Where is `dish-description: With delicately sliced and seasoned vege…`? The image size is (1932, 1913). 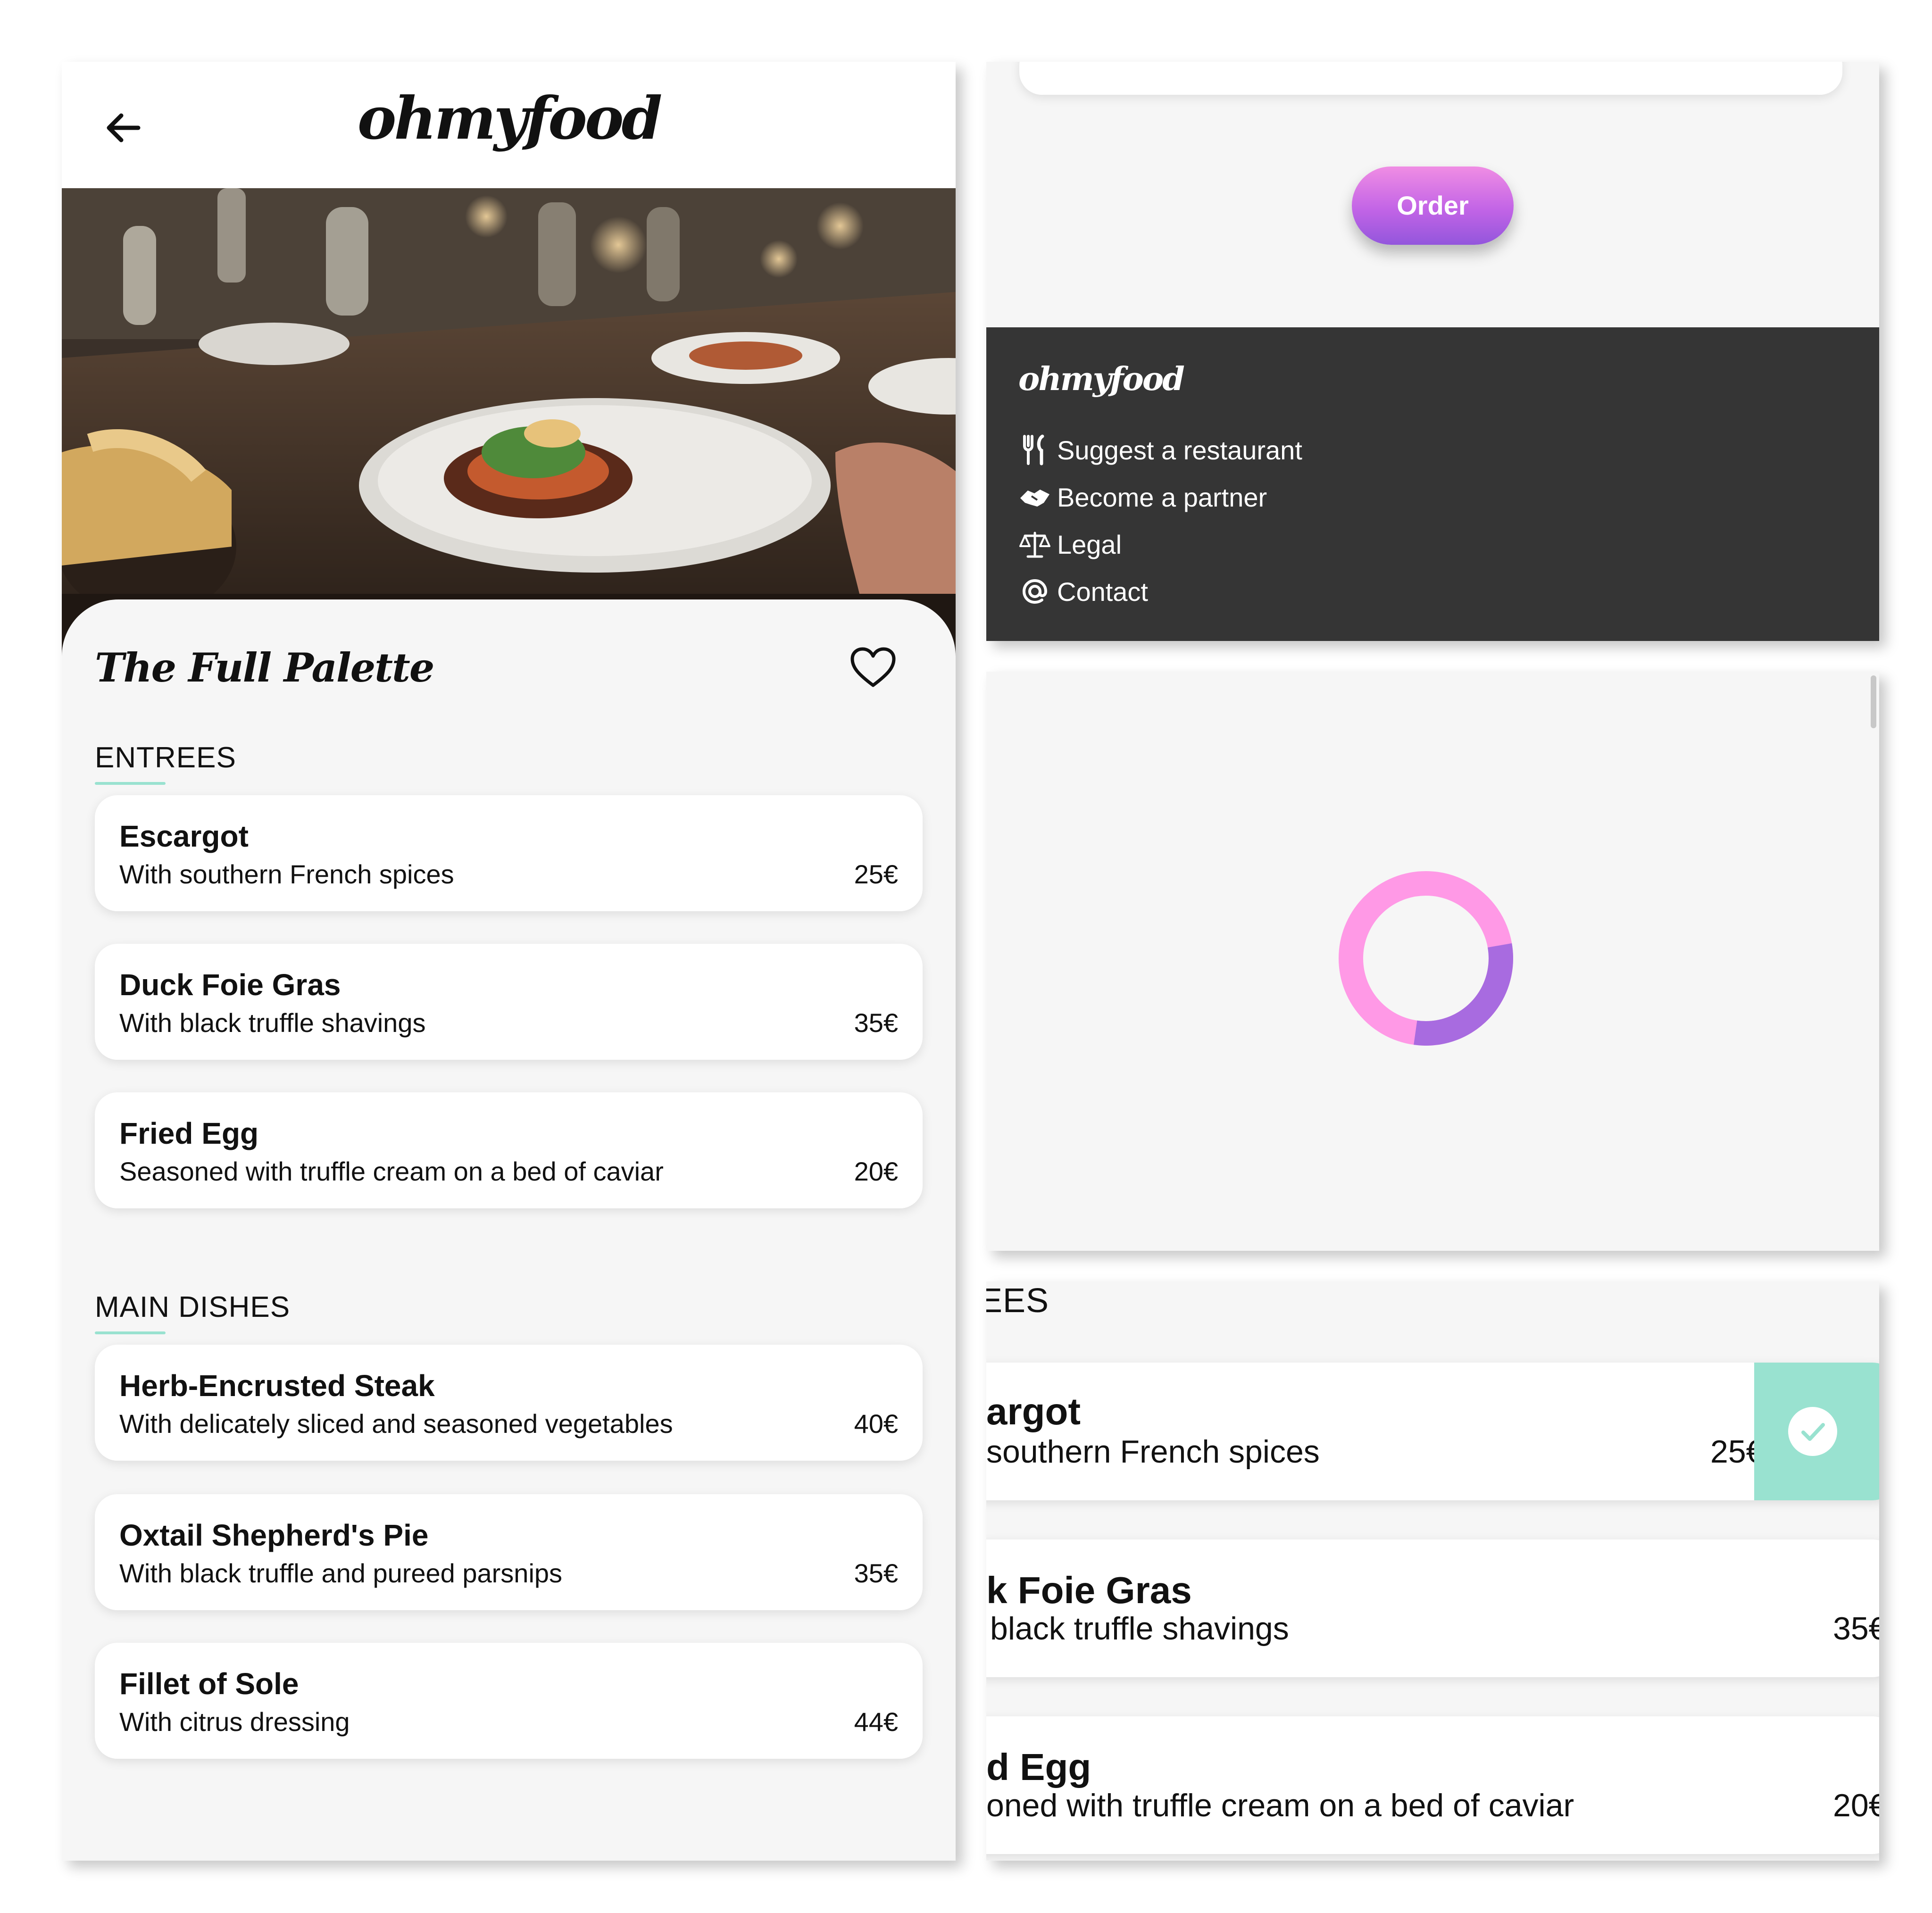
dish-description: With delicately sliced and seasoned vege… is located at coordinates (396, 1424).